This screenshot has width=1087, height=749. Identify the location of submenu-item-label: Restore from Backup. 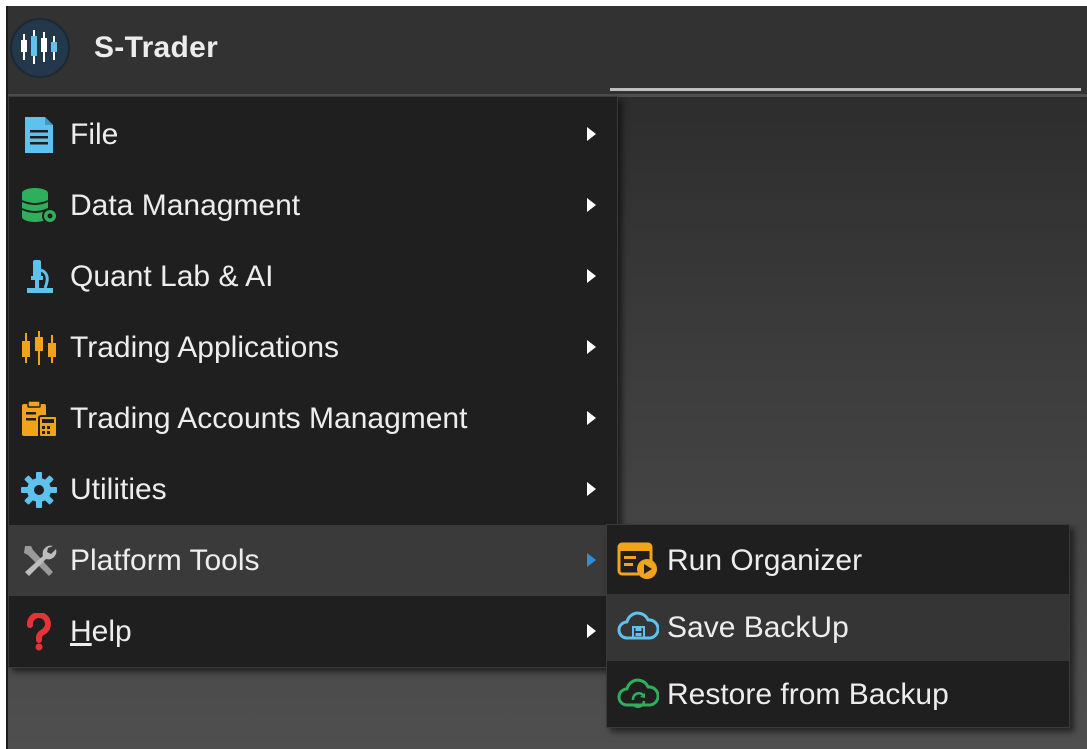
(808, 694).